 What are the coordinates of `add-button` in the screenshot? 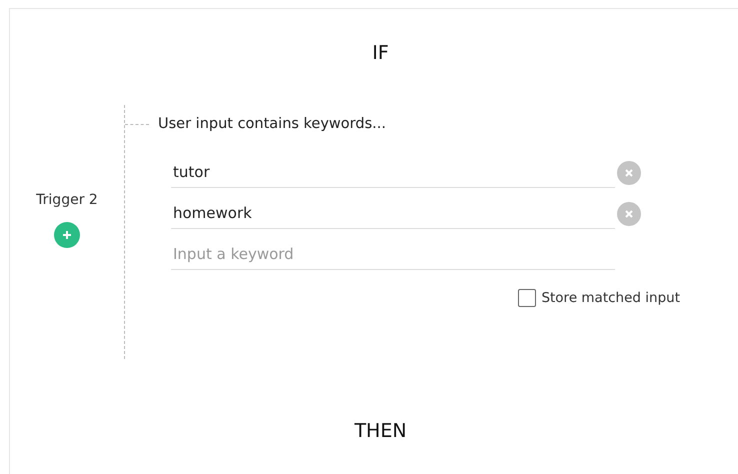 It's located at (67, 235).